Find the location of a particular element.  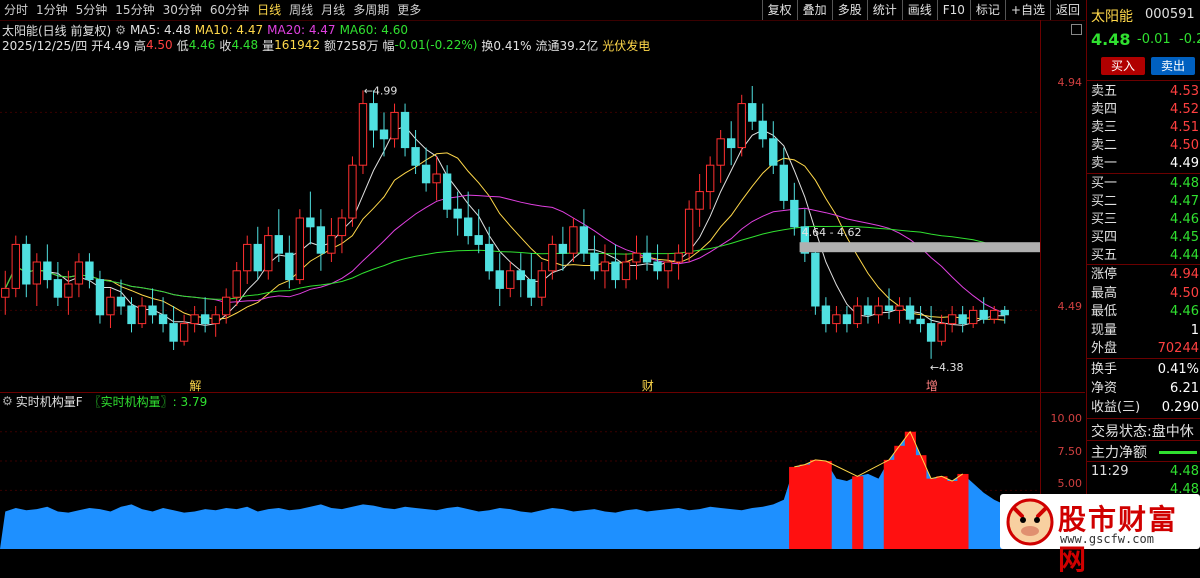

tick-time: 11:29 is located at coordinates (1110, 471).